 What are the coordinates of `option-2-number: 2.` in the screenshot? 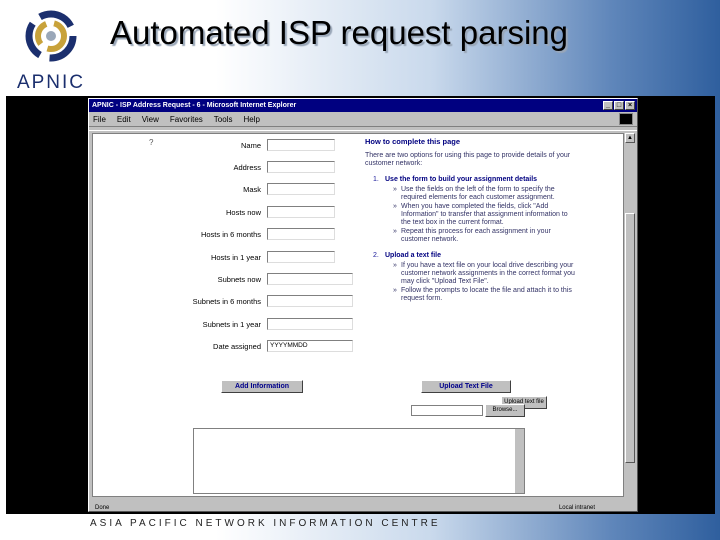 It's located at (376, 255).